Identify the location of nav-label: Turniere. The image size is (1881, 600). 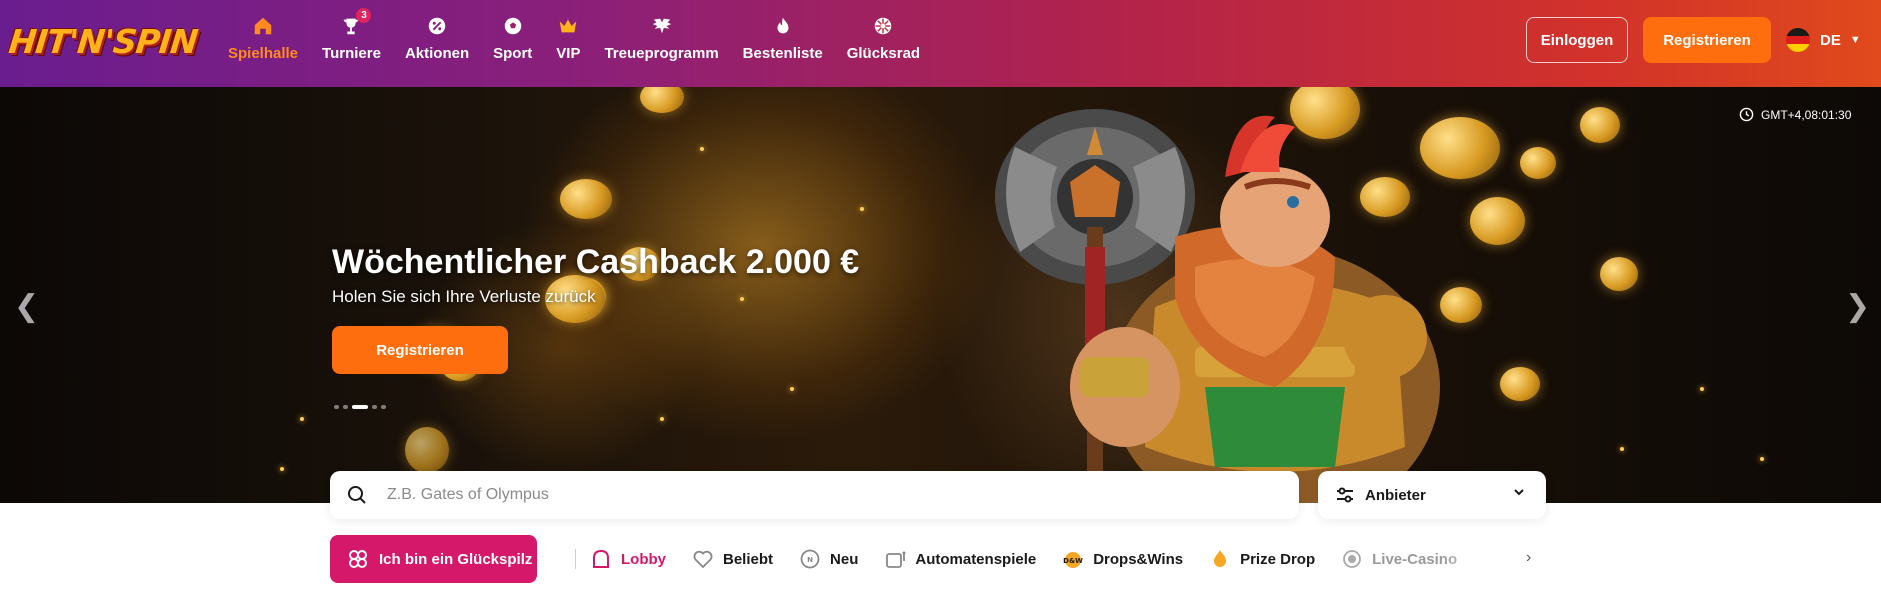
(351, 53).